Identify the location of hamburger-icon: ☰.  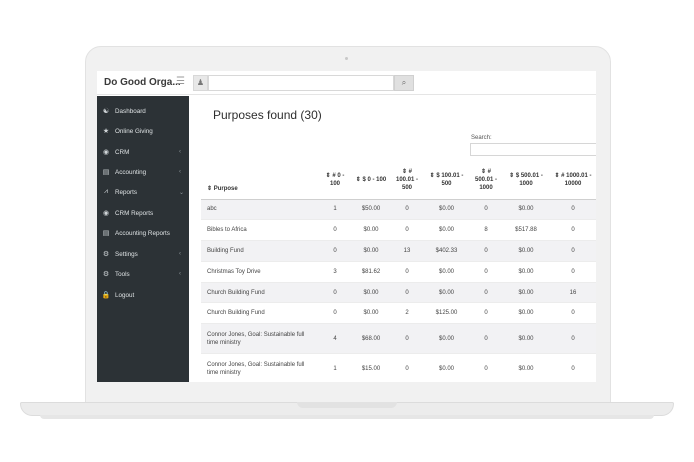
(180, 81).